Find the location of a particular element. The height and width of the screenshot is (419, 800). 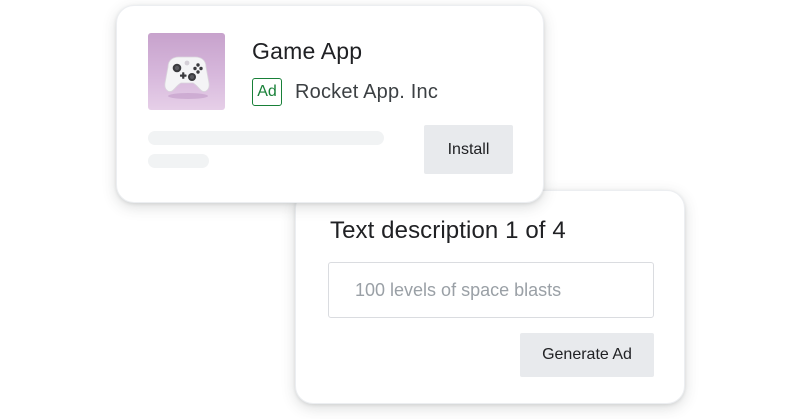

advertiser-name: Rocket App. Inc is located at coordinates (367, 92).